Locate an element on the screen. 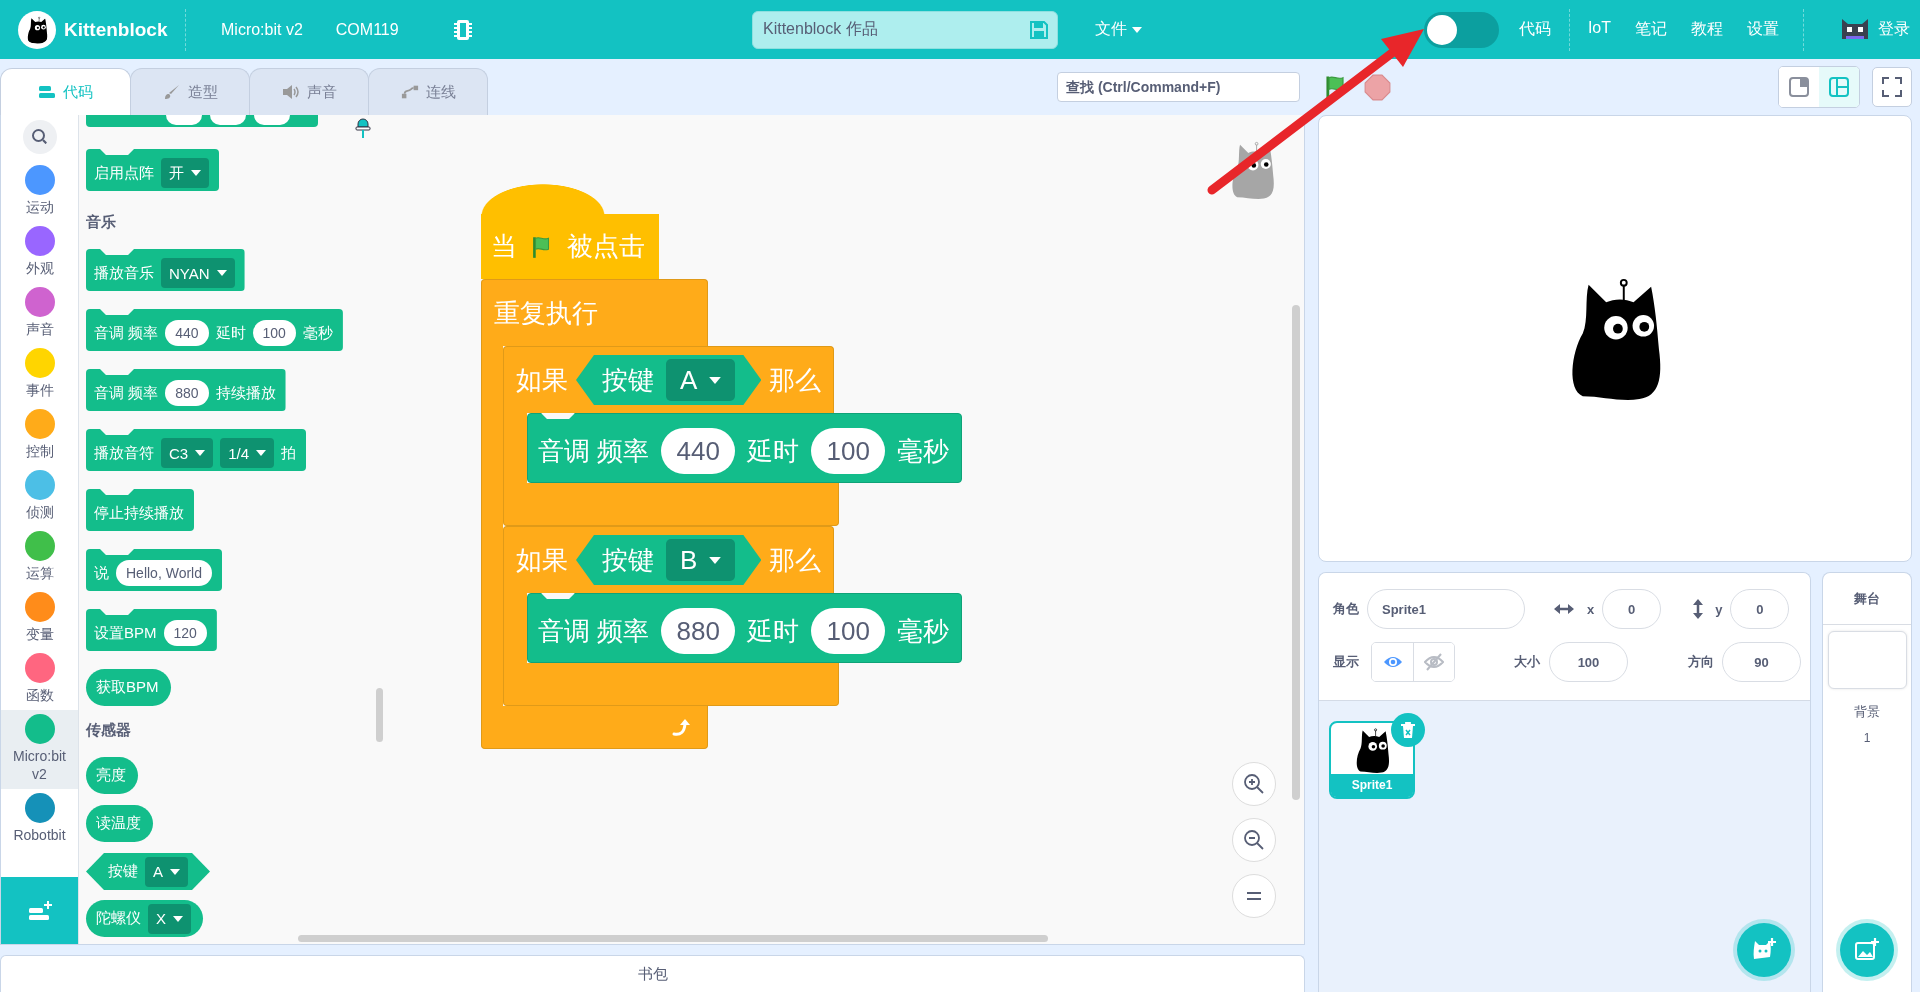  stage is located at coordinates (1615, 338).